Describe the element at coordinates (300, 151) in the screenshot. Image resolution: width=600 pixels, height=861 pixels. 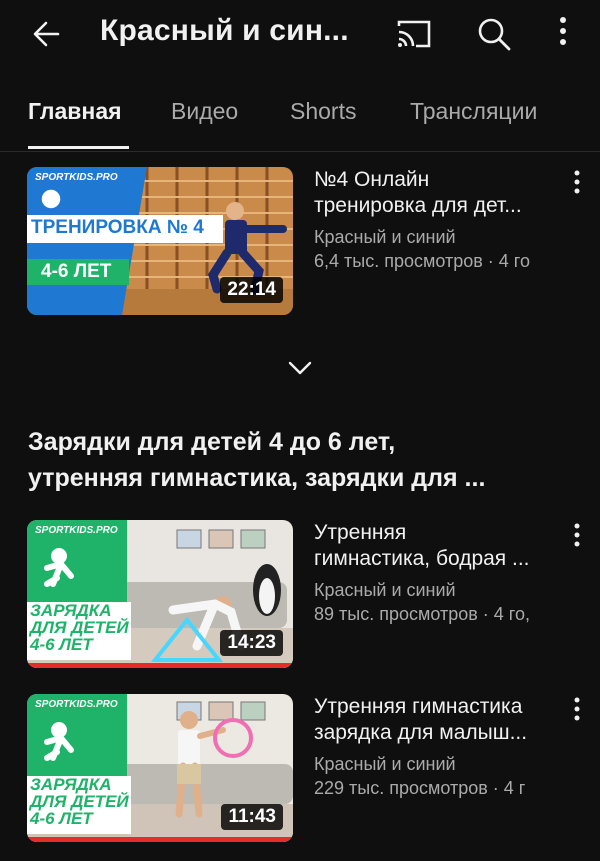
I see `tabs-divider` at that location.